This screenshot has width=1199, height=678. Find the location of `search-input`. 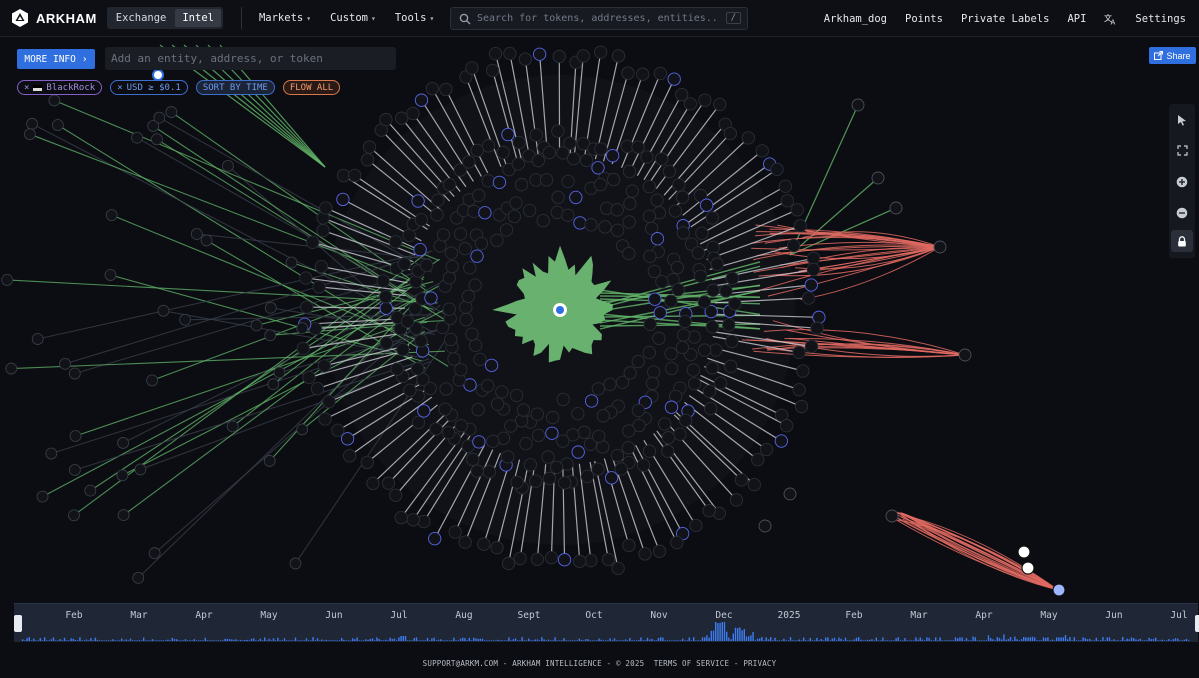

search-input is located at coordinates (597, 18).